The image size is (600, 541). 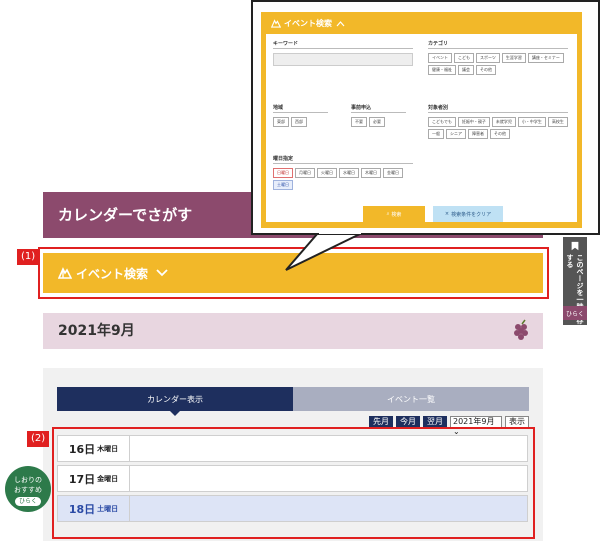 What do you see at coordinates (96, 331) in the screenshot?
I see `month-label: 2021年9月` at bounding box center [96, 331].